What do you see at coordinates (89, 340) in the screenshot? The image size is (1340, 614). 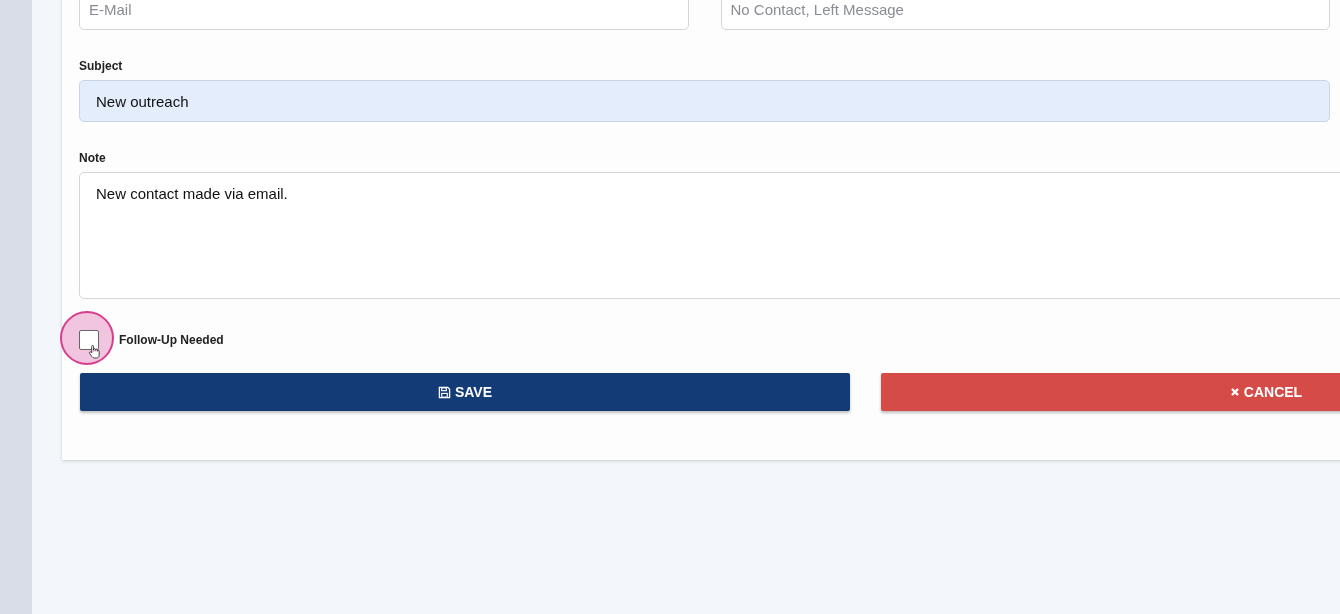 I see `checkbox` at bounding box center [89, 340].